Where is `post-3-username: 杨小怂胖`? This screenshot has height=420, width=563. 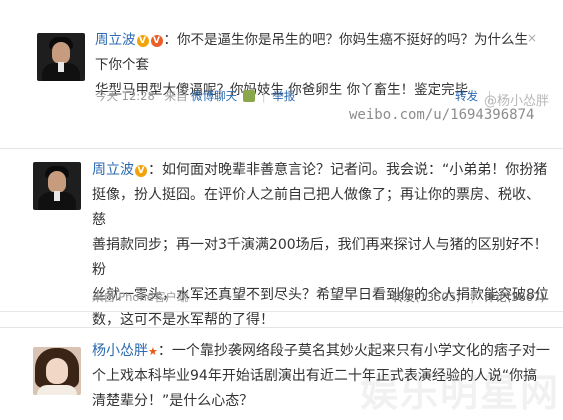
post-3-username: 杨小怂胖 is located at coordinates (120, 351).